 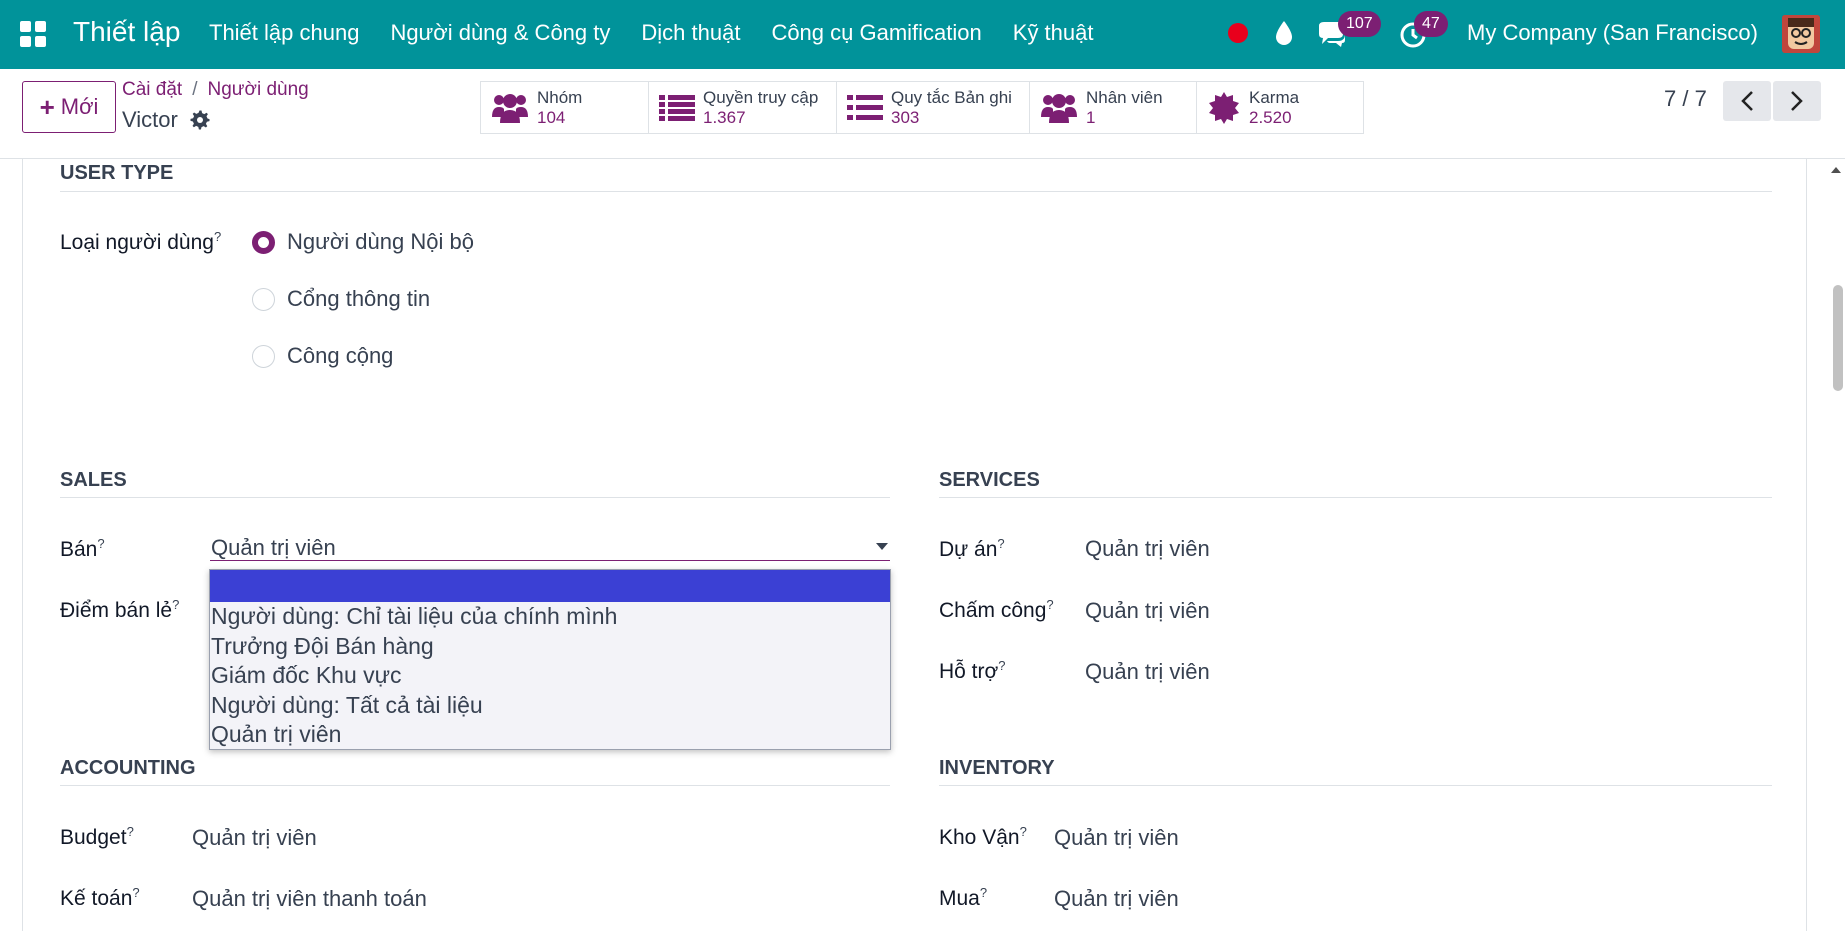 I want to click on smart-button-employees: Nhân viên 1, so click(x=1113, y=107).